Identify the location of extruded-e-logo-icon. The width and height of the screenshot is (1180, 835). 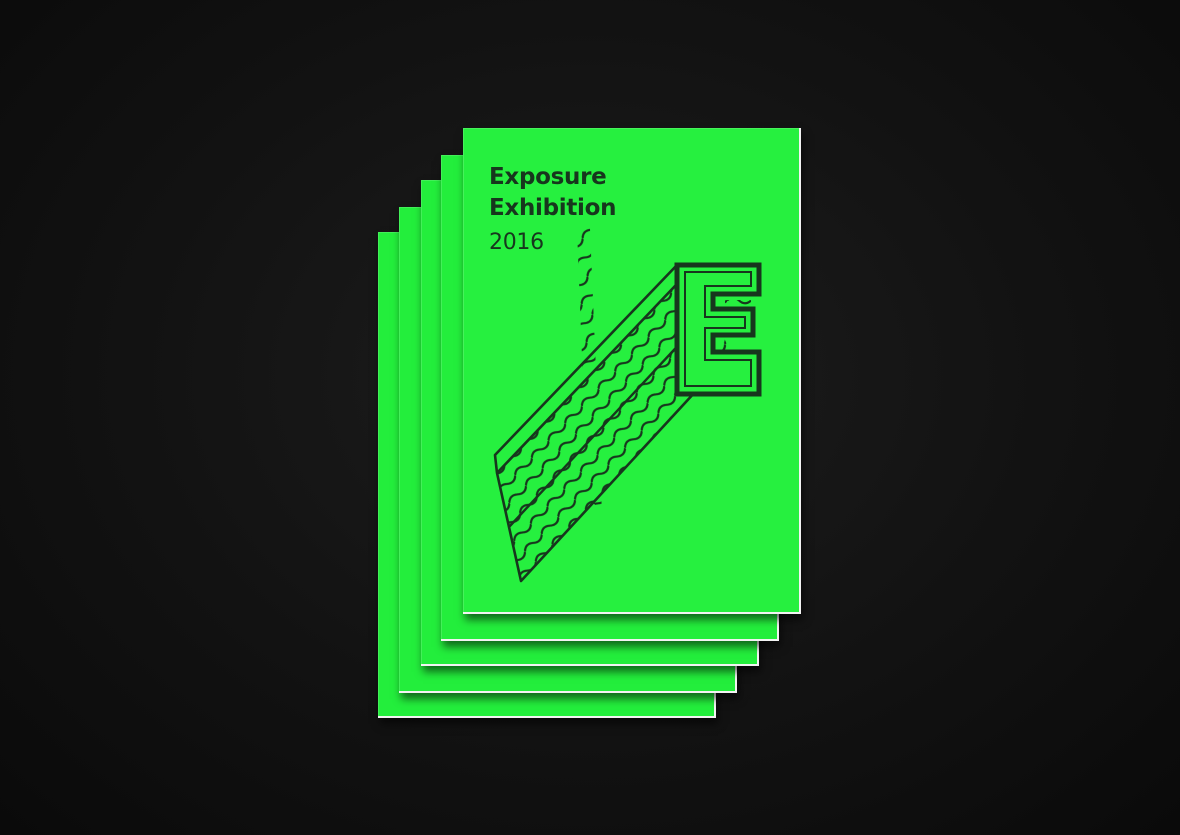
(612, 403).